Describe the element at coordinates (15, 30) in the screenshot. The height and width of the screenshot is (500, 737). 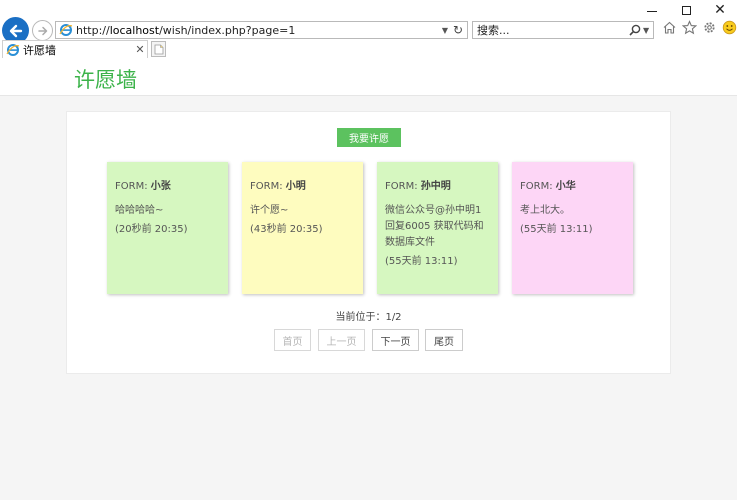
I see `arrow-left-icon` at that location.